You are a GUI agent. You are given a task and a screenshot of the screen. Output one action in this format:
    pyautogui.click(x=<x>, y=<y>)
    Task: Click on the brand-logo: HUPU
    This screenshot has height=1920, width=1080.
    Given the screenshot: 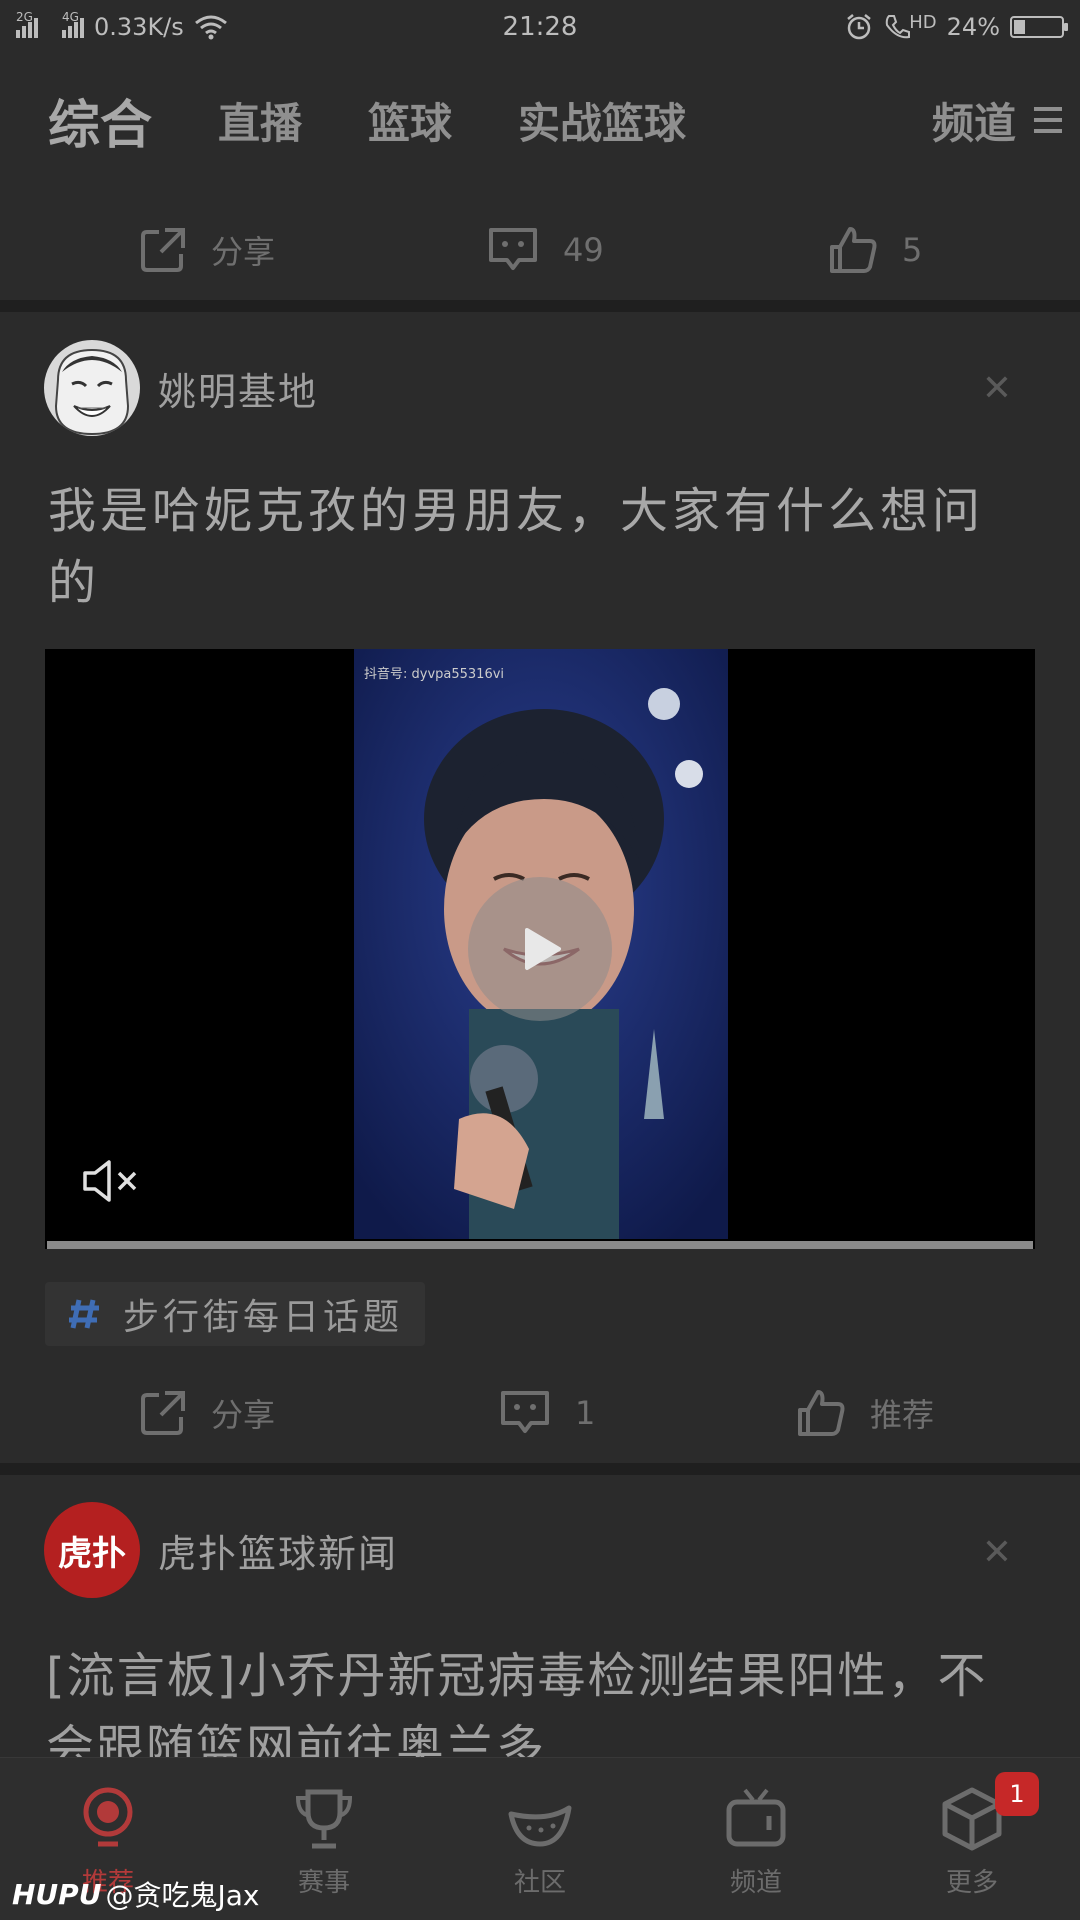 What is the action you would take?
    pyautogui.click(x=57, y=1894)
    